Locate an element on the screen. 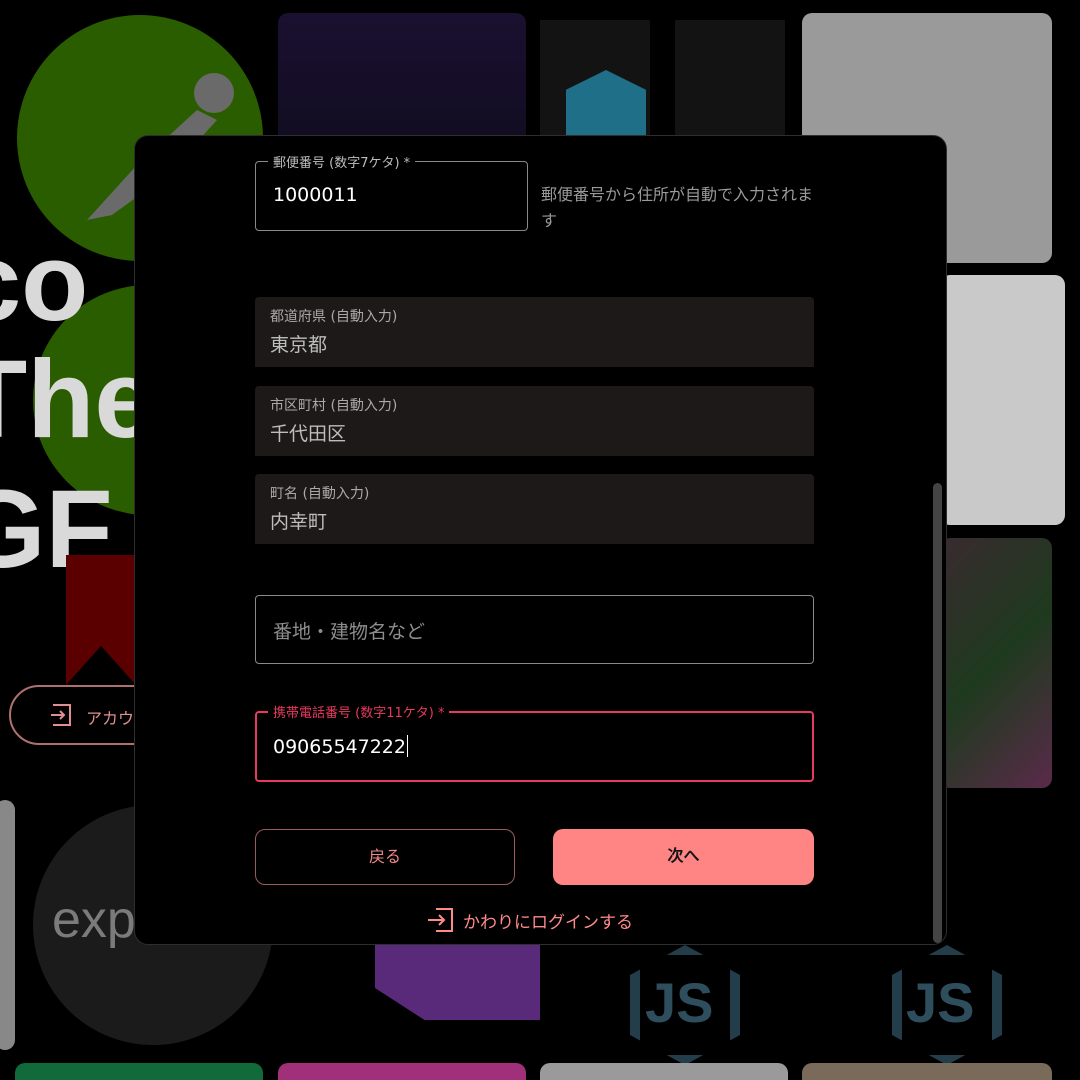 Image resolution: width=1080 pixels, height=1080 pixels. phone-number-input: 携帯電話番号 (数字11ケタ) * 09065547222 is located at coordinates (534, 742).